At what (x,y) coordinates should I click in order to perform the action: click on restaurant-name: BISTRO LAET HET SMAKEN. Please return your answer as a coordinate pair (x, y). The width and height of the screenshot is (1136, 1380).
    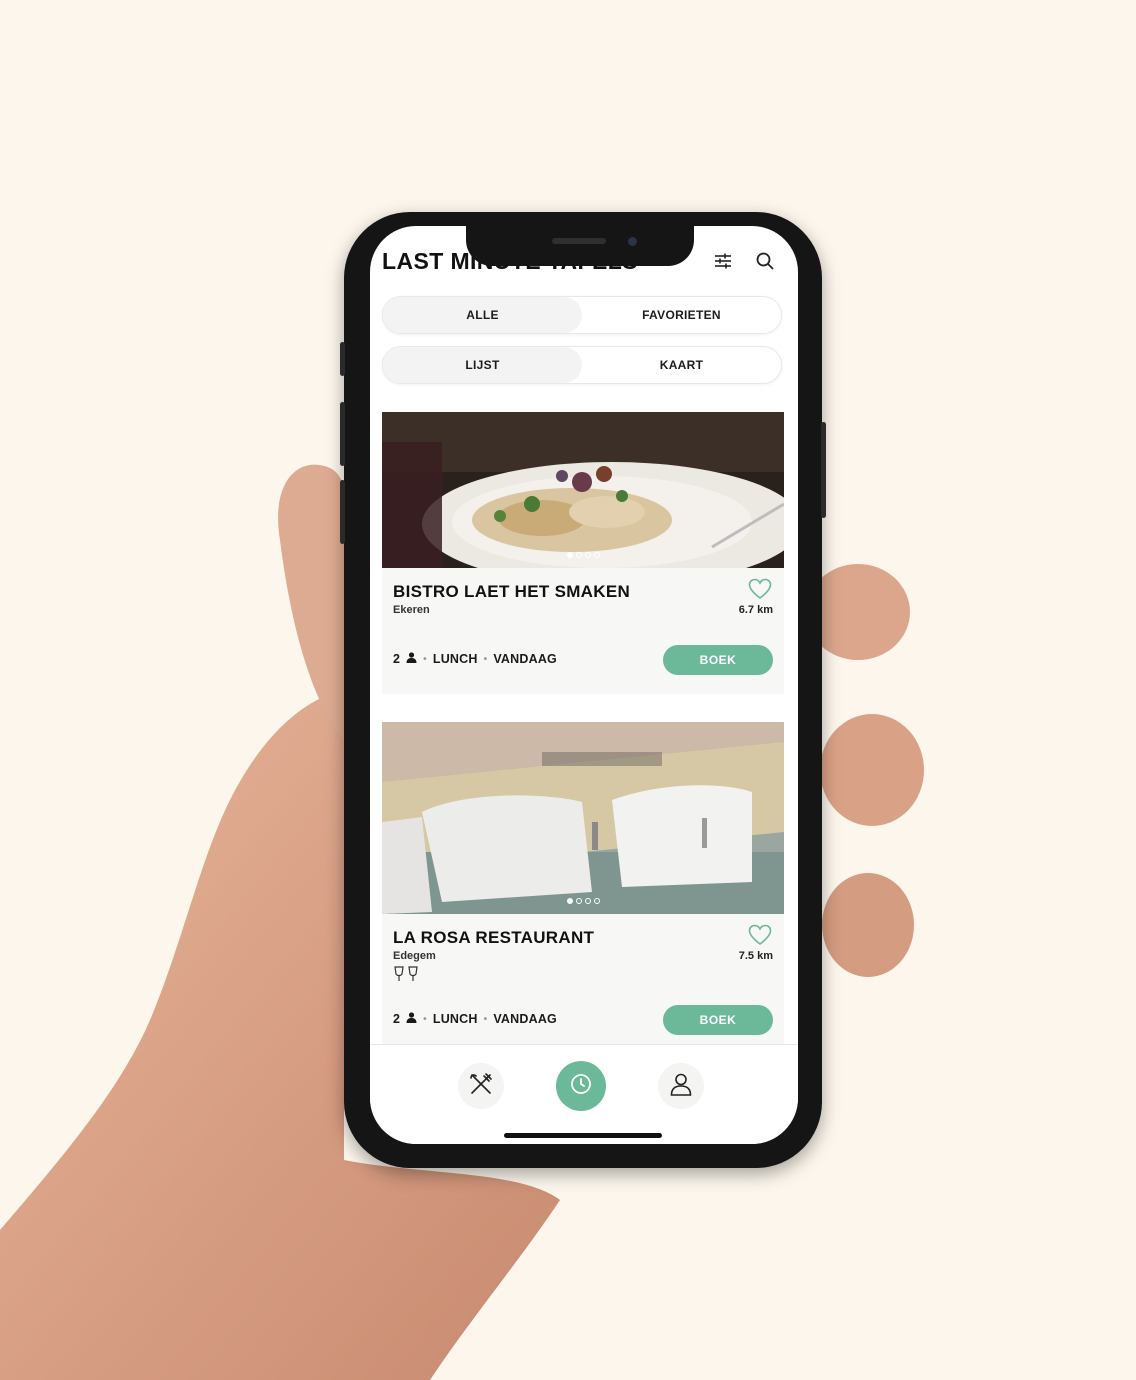
    Looking at the image, I should click on (511, 592).